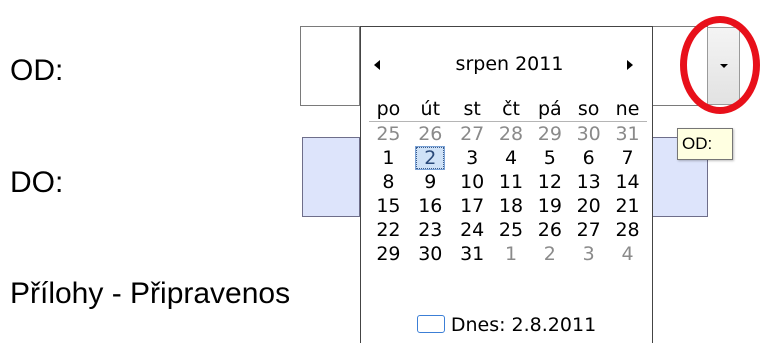 This screenshot has width=763, height=343. I want to click on calendar-day: 6, so click(588, 158).